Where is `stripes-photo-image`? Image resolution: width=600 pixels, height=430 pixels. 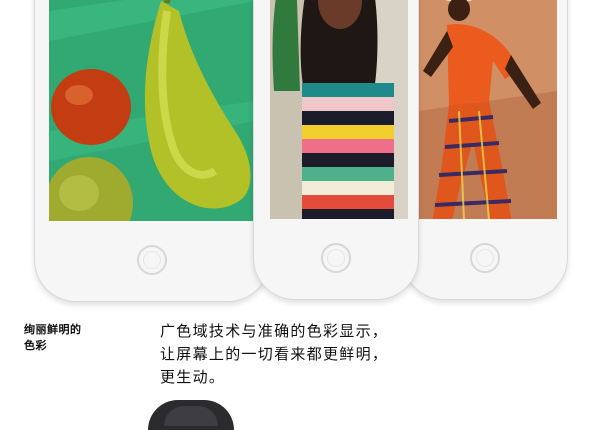
stripes-photo-image is located at coordinates (339, 109).